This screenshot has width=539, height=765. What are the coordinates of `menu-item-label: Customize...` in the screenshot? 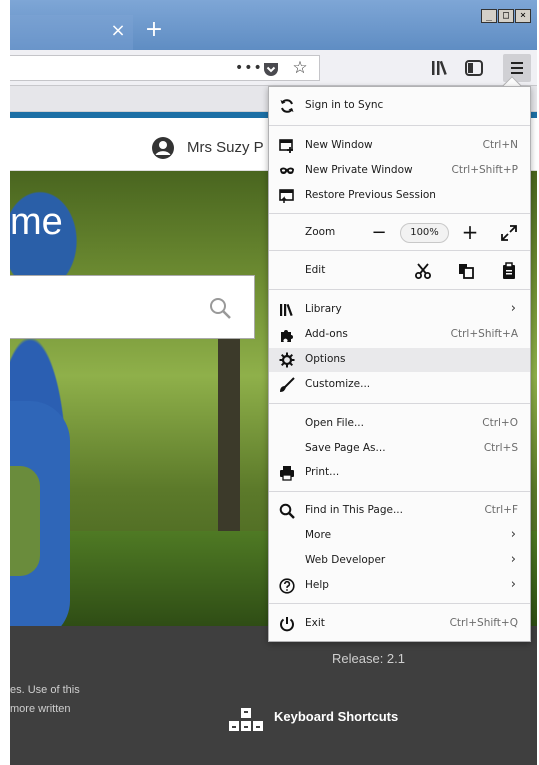 It's located at (338, 384).